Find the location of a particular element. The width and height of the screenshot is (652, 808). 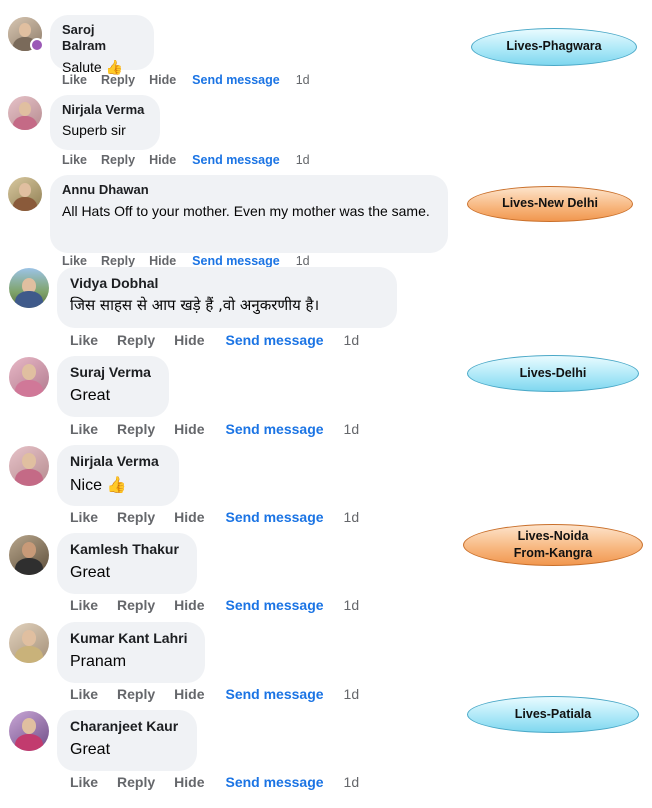

comment-text: Nice is located at coordinates (86, 485).